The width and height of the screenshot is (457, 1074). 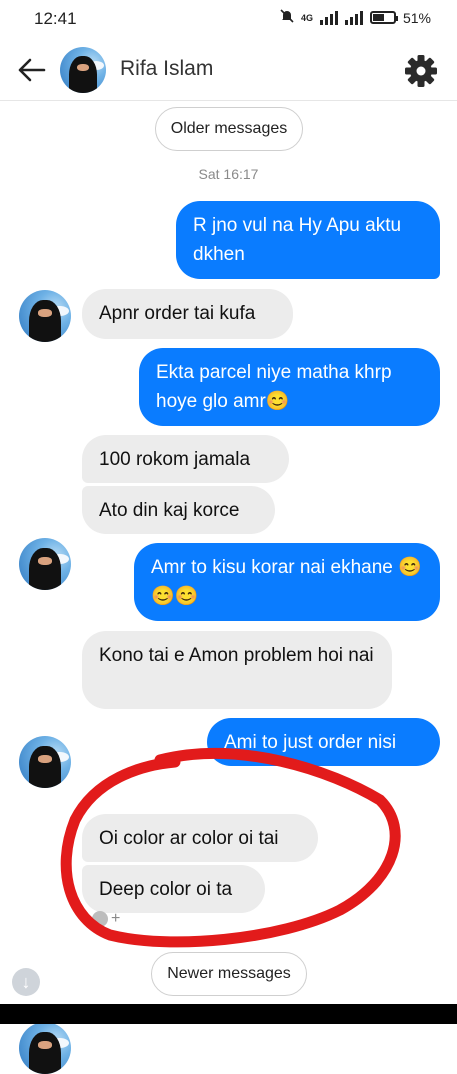 What do you see at coordinates (308, 240) in the screenshot?
I see `message-bubble-outgoing: R jno vul na Hy Apu aktu dkhen` at bounding box center [308, 240].